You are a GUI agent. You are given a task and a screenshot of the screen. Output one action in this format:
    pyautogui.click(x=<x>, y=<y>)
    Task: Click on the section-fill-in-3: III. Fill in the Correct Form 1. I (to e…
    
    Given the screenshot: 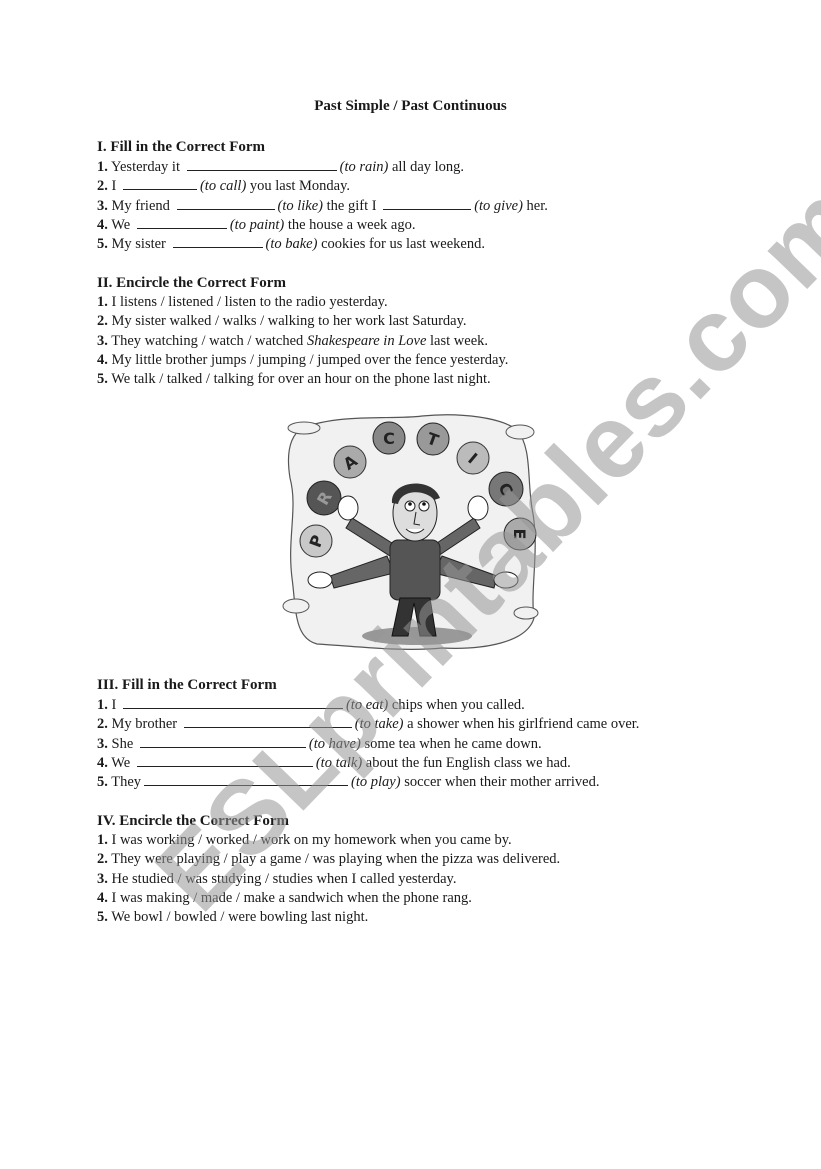 What is the action you would take?
    pyautogui.click(x=417, y=733)
    